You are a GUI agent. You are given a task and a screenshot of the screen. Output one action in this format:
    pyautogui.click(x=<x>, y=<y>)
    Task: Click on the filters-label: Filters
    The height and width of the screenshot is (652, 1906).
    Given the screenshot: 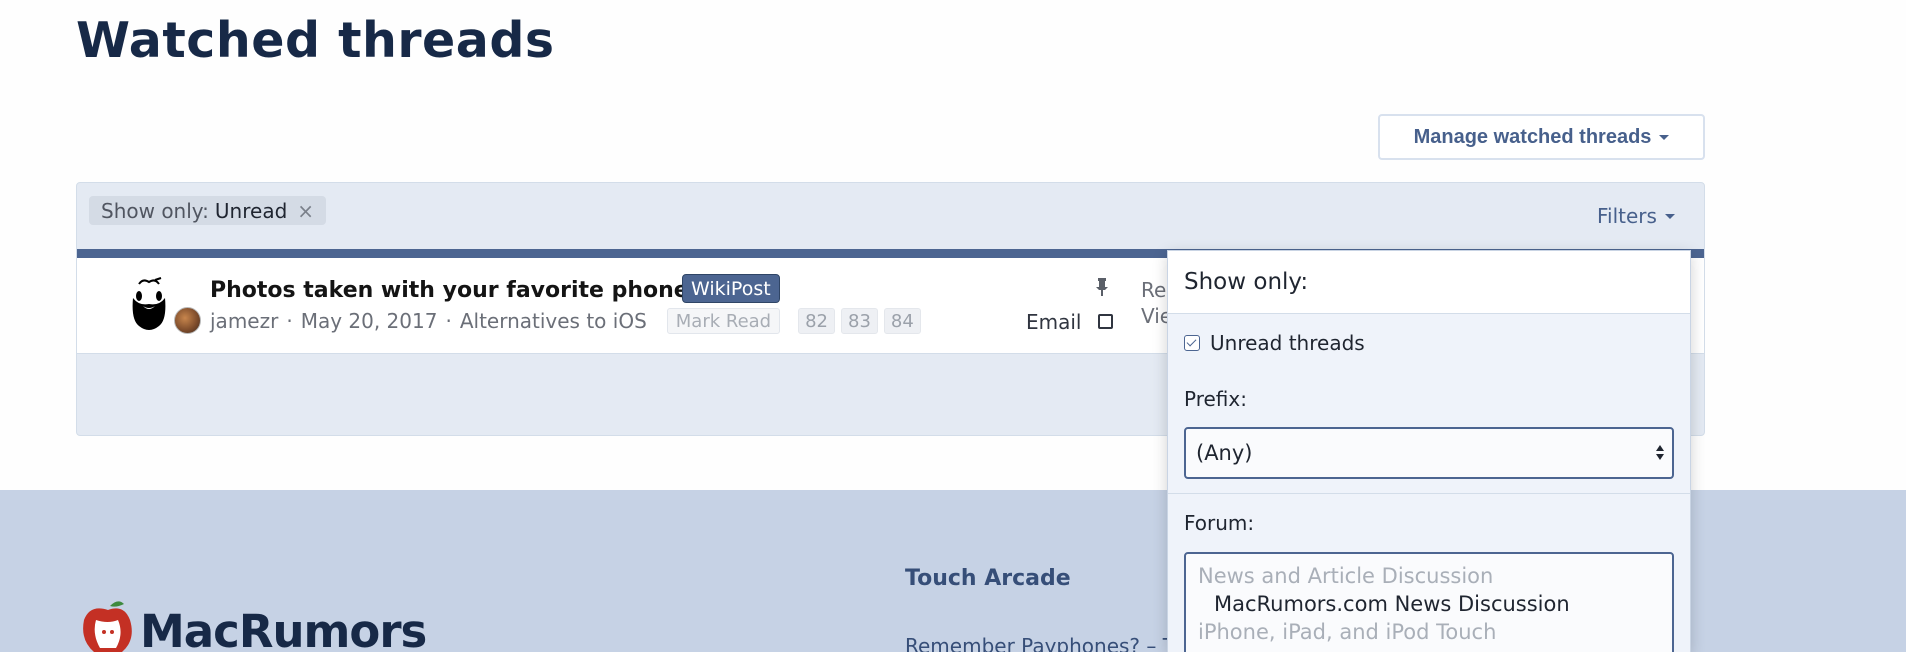 What is the action you would take?
    pyautogui.click(x=1627, y=216)
    